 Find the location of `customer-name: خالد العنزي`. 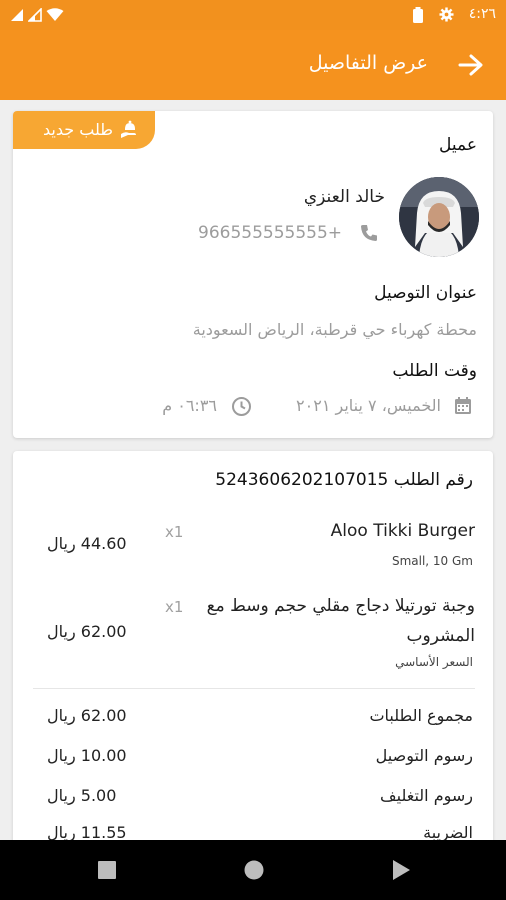

customer-name: خالد العنزي is located at coordinates (344, 197).